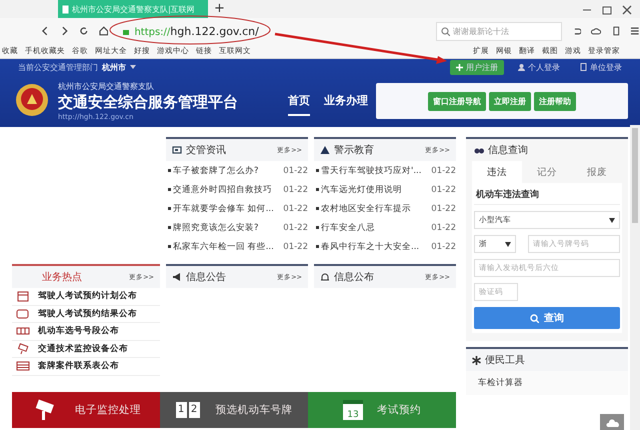 The width and height of the screenshot is (640, 430). Describe the element at coordinates (299, 101) in the screenshot. I see `nav-link: 首页` at that location.